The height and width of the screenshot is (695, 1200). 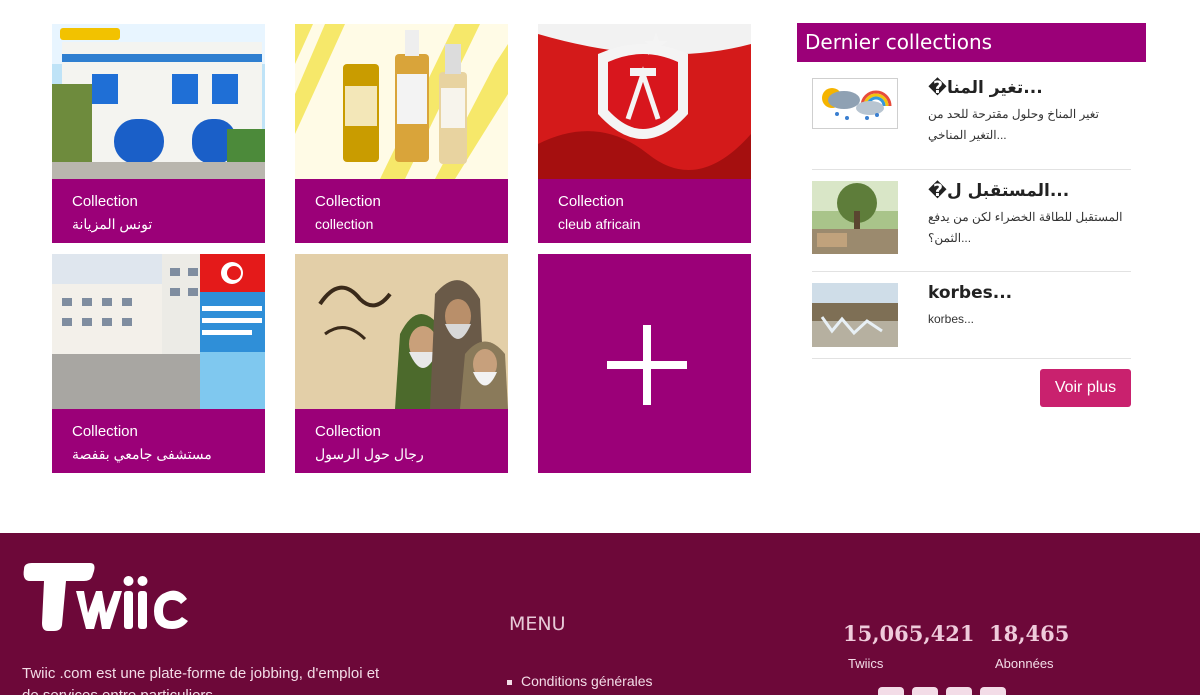 I want to click on collection-card: Collection مستشفى جامعي بقفصة, so click(x=158, y=363).